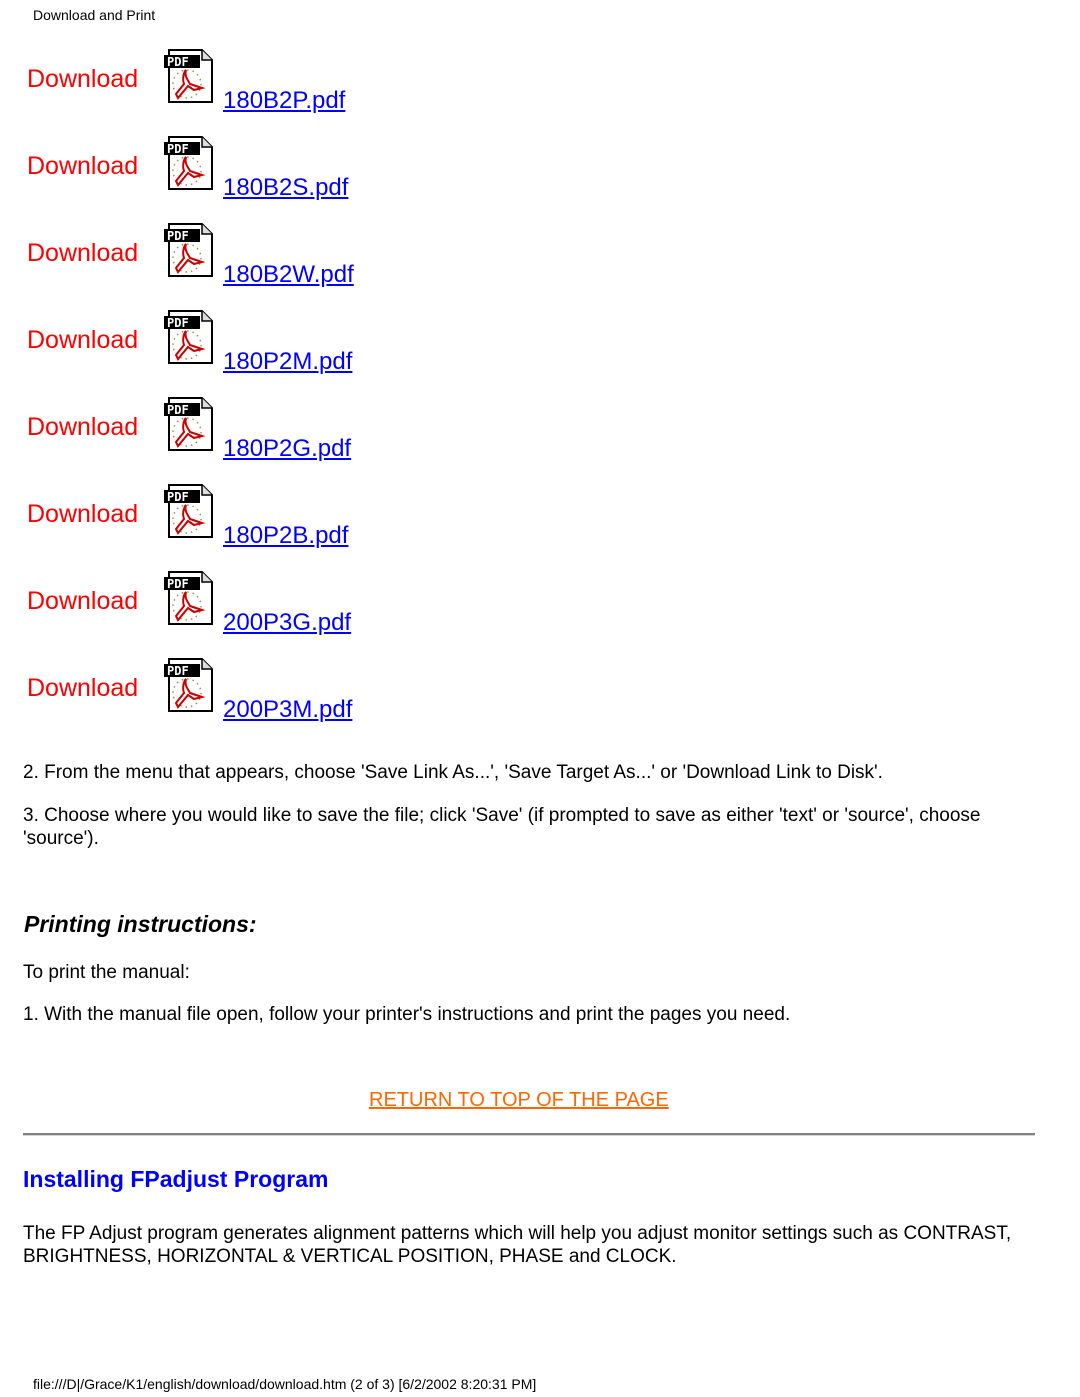  What do you see at coordinates (519, 1100) in the screenshot?
I see `return-to-top-link: RETURN TO TOP OF THE PAGE` at bounding box center [519, 1100].